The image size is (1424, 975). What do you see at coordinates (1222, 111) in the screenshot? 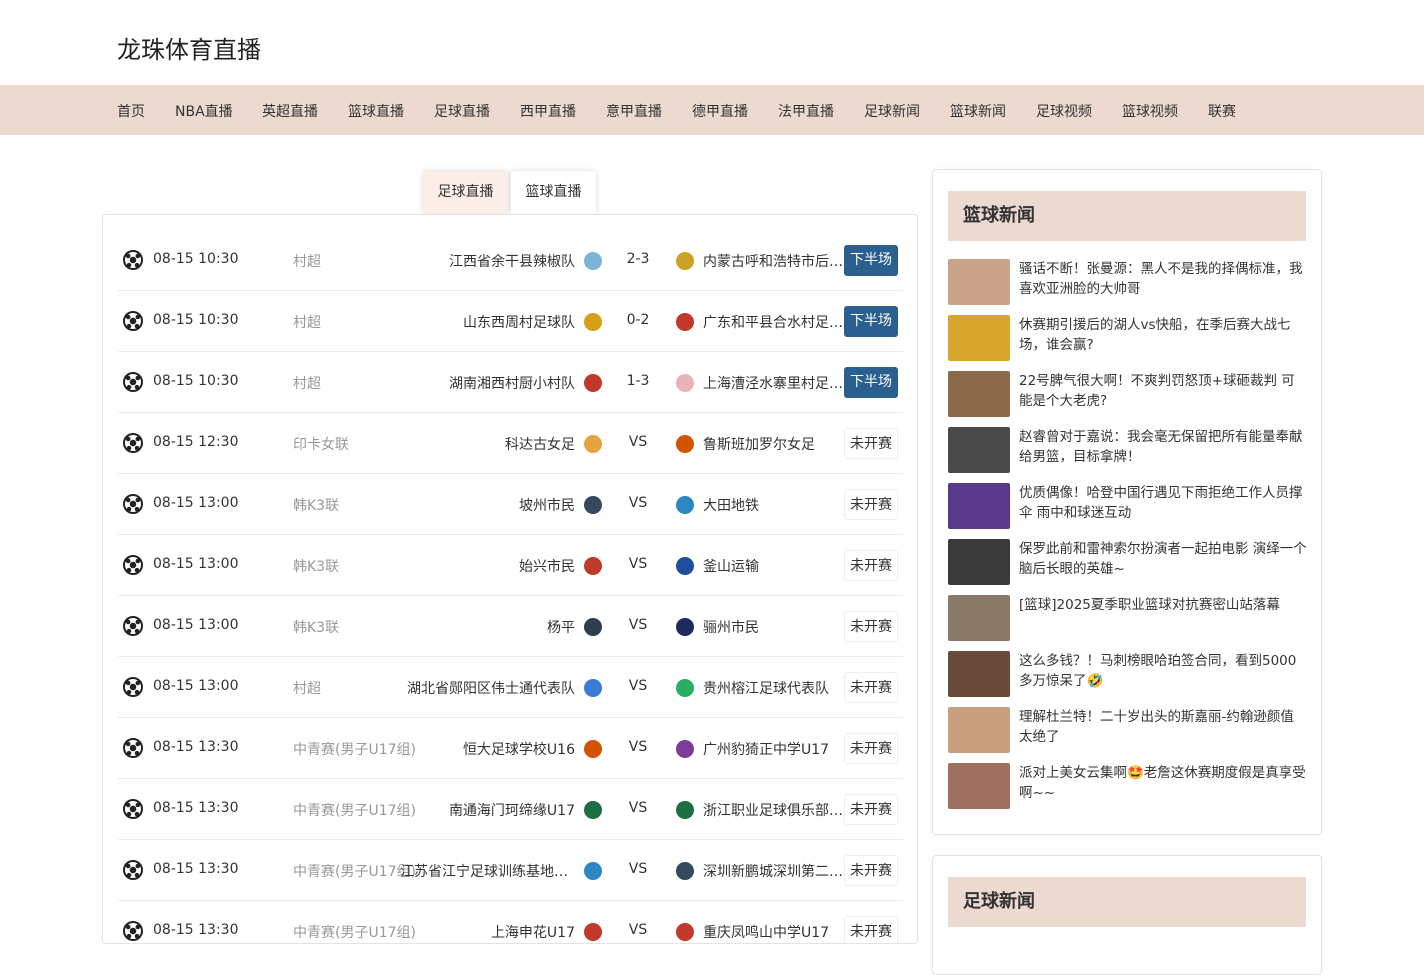
I see `nav-item: 联赛` at bounding box center [1222, 111].